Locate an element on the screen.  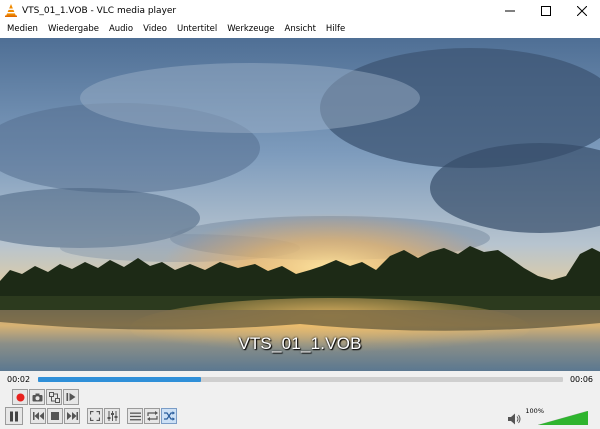
close-icon is located at coordinates (582, 10).